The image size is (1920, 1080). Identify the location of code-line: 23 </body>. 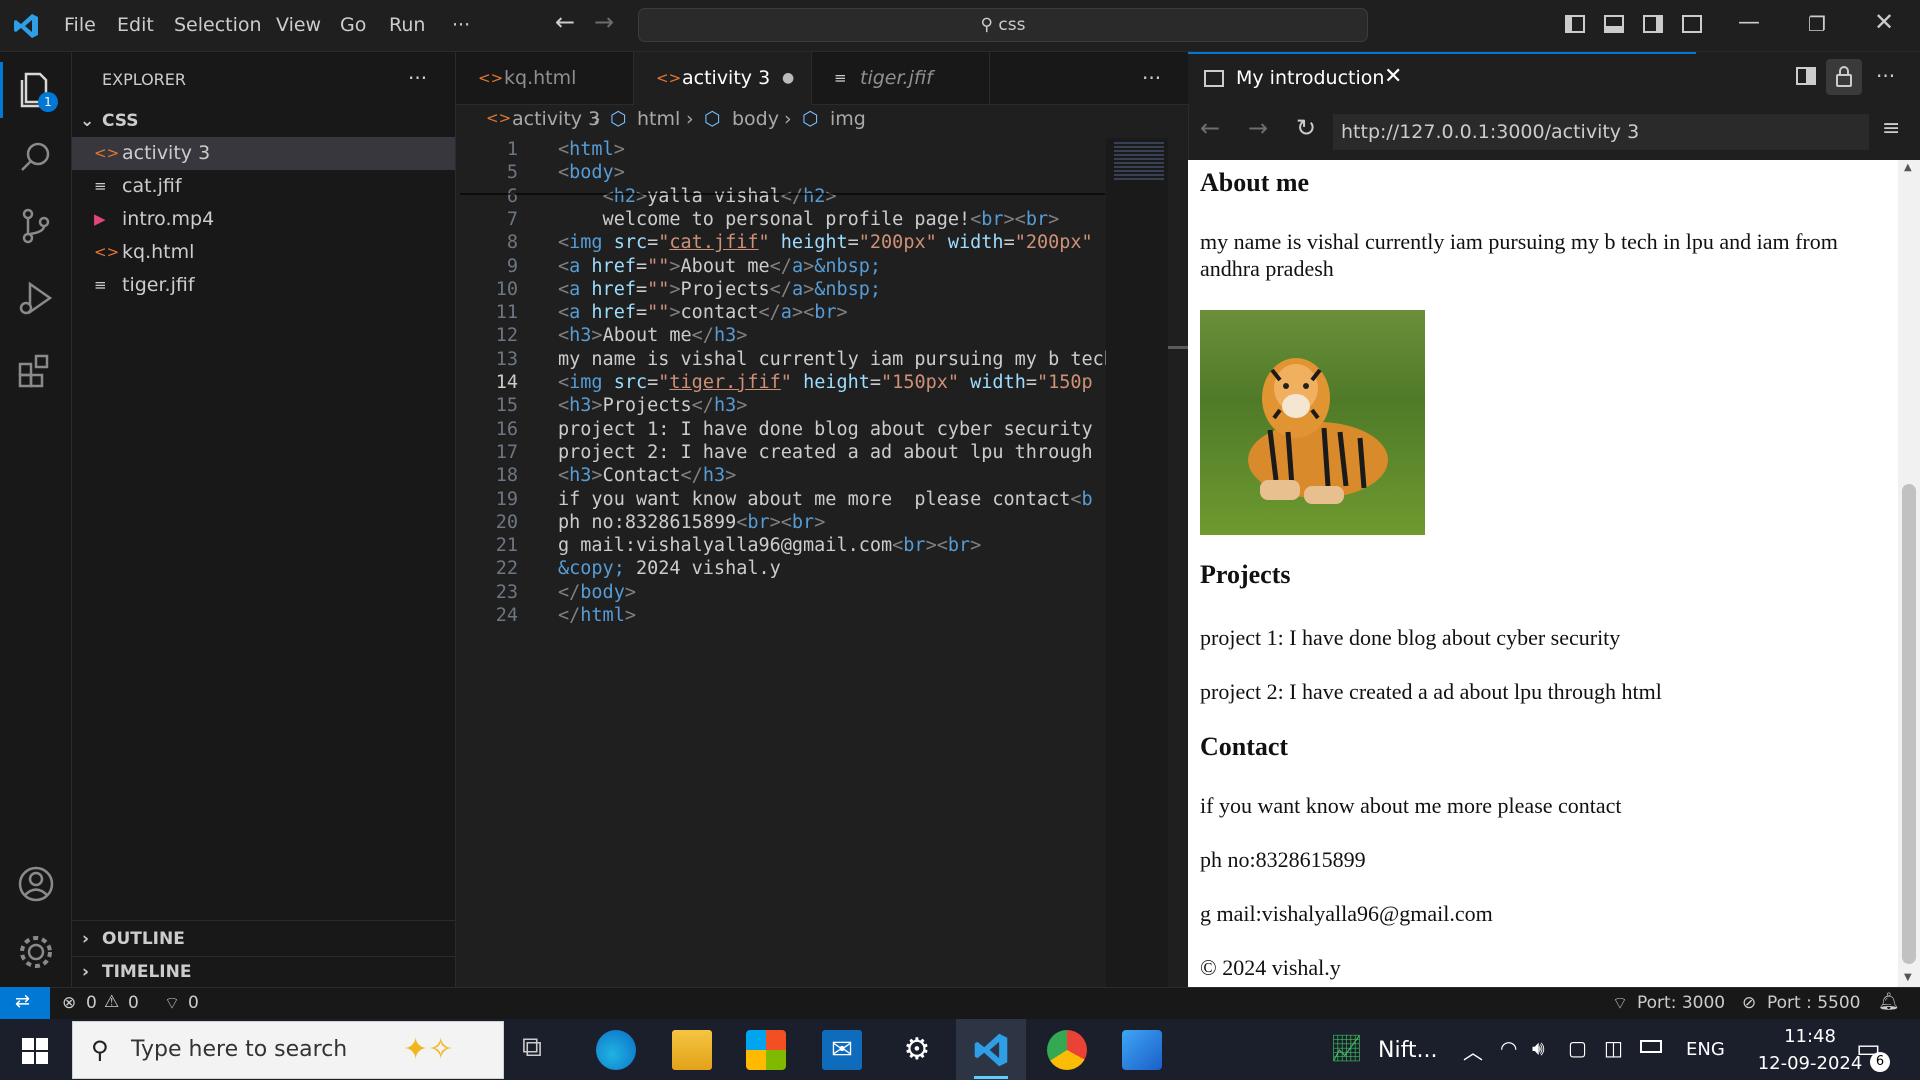
(776, 592).